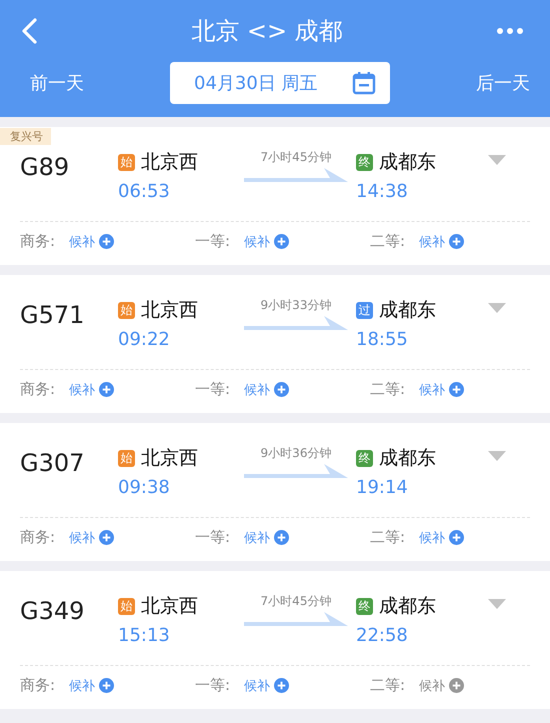 This screenshot has height=723, width=550. I want to click on station-badge: 过, so click(364, 310).